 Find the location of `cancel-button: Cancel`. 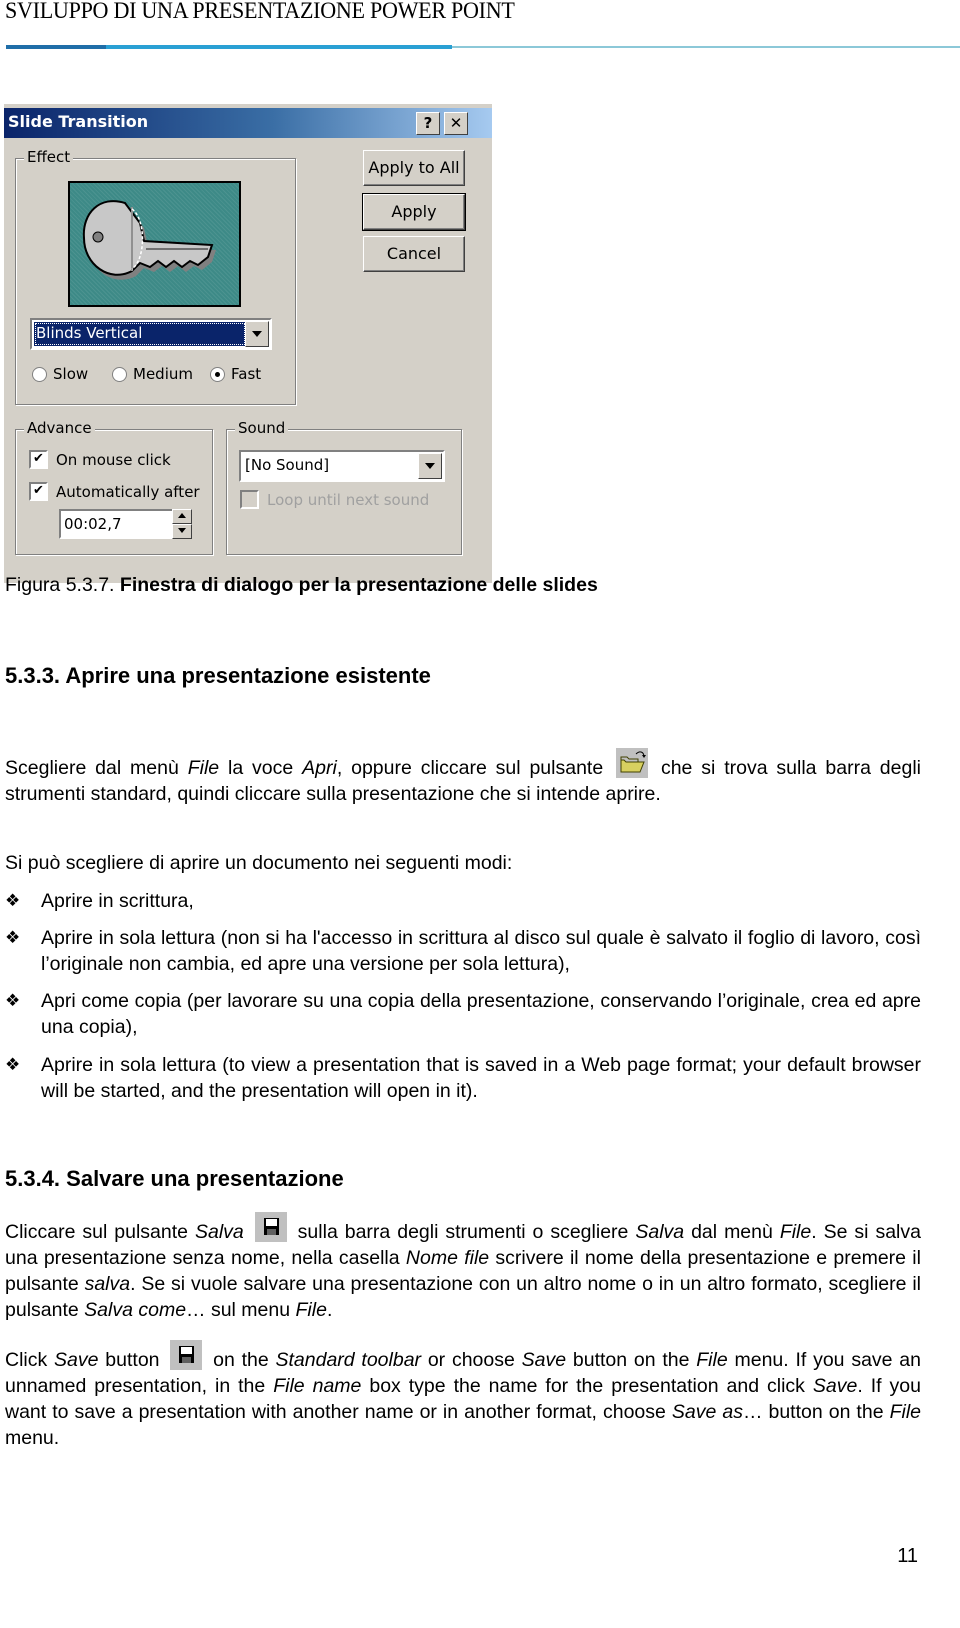

cancel-button: Cancel is located at coordinates (414, 254).